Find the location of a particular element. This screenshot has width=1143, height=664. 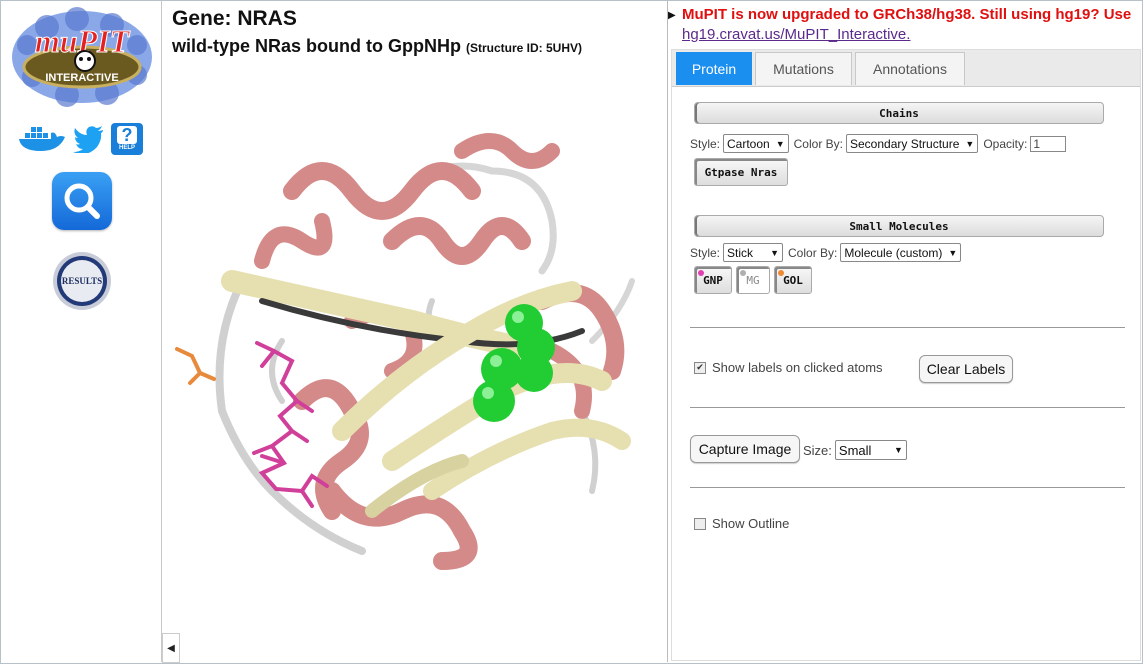

capture-size-select: Small ▼ is located at coordinates (870, 450).